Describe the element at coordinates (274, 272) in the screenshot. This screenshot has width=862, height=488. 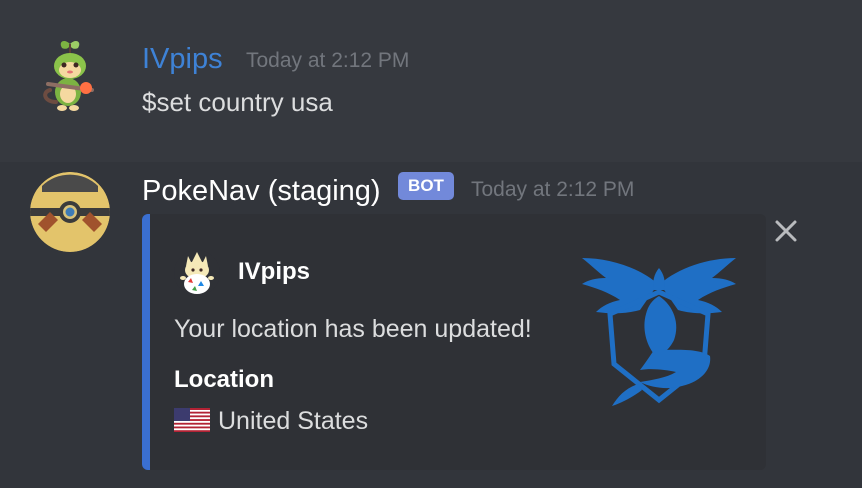
I see `embed-author-name: IVpips` at that location.